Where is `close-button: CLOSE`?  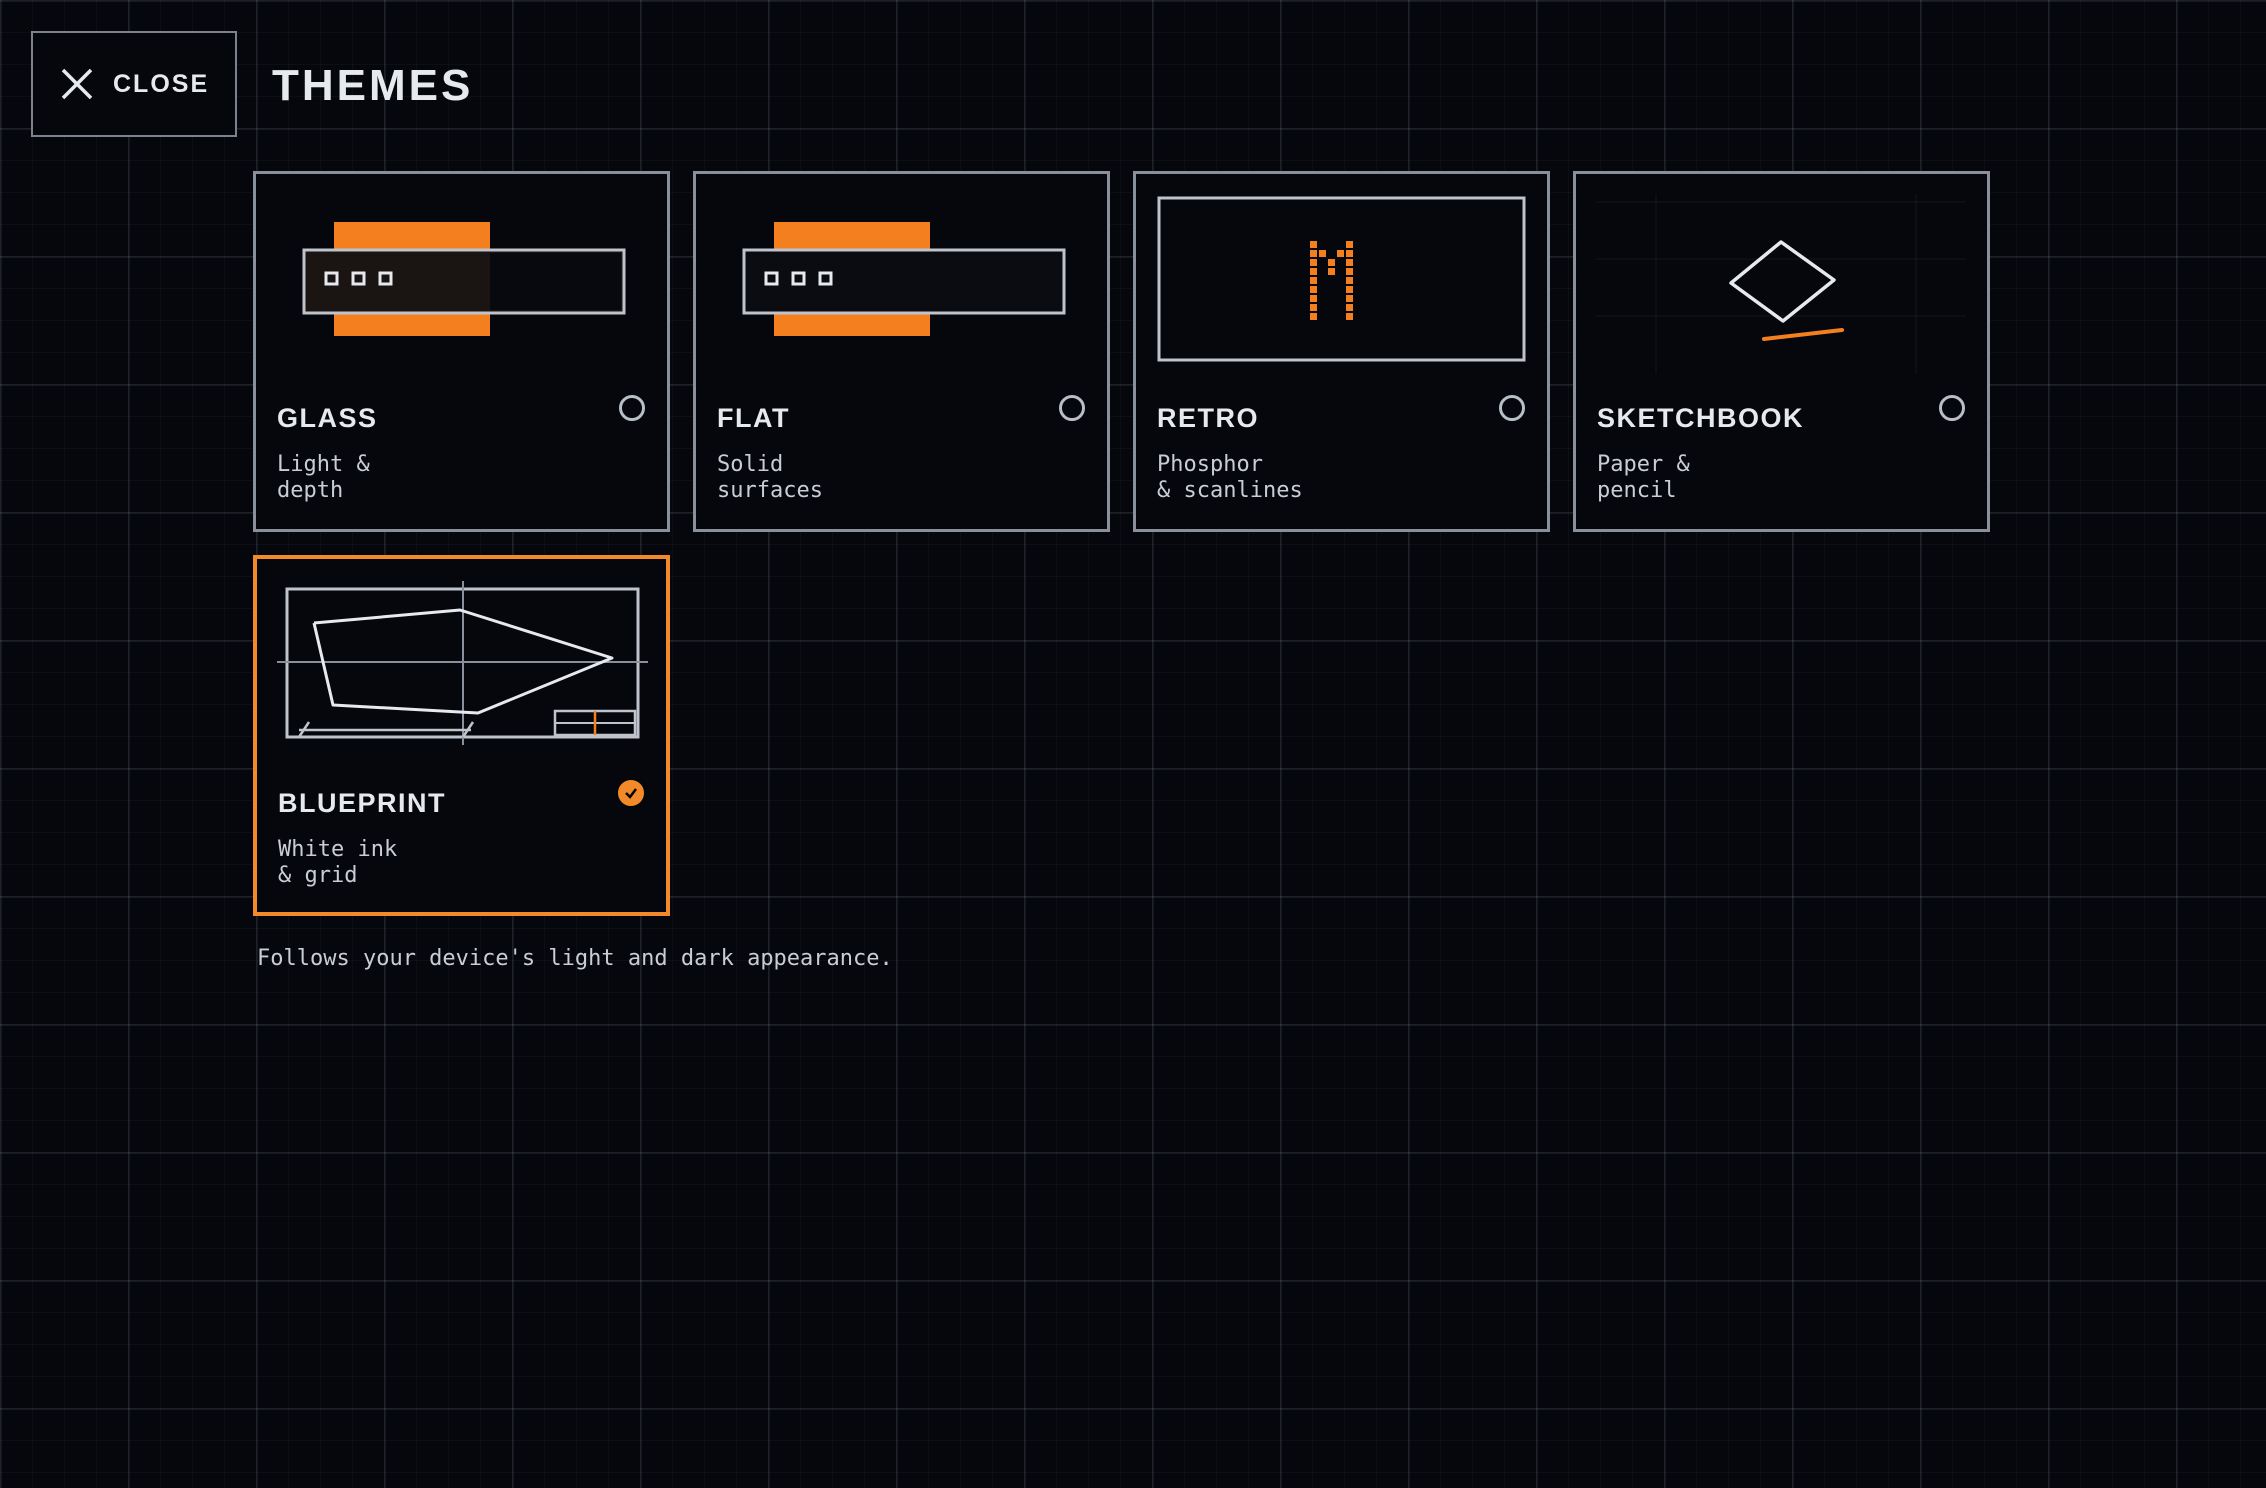 close-button: CLOSE is located at coordinates (134, 84).